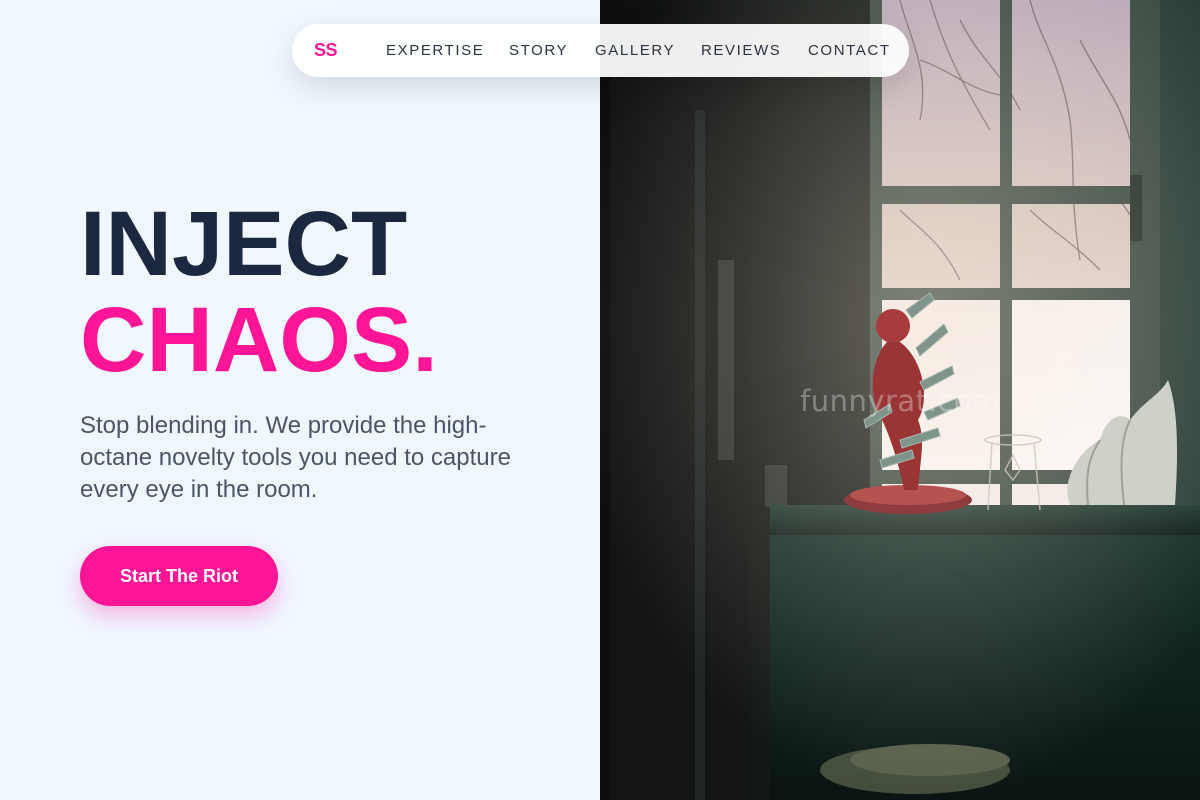  What do you see at coordinates (849, 50) in the screenshot?
I see `nav-item-contact: CONTACT` at bounding box center [849, 50].